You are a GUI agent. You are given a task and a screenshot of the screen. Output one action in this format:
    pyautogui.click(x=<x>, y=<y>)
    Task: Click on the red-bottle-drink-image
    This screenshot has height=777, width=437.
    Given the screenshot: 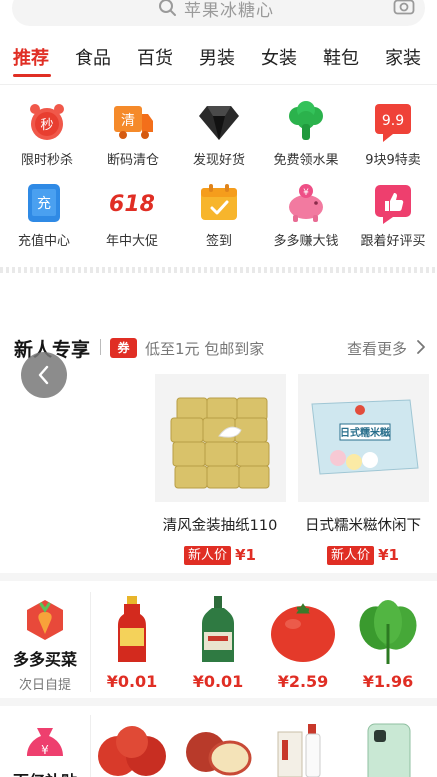 What is the action you would take?
    pyautogui.click(x=132, y=629)
    